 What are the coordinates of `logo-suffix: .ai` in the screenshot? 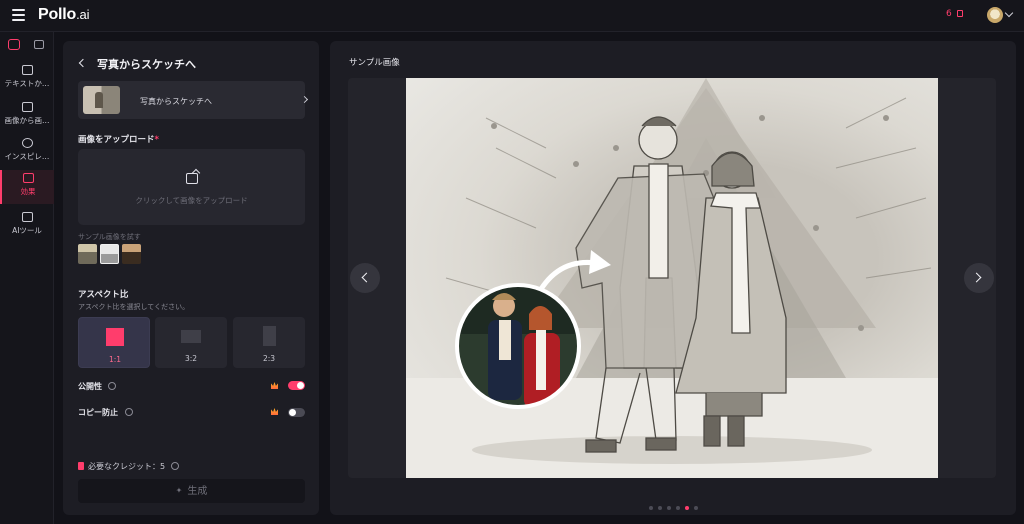 It's located at (83, 14).